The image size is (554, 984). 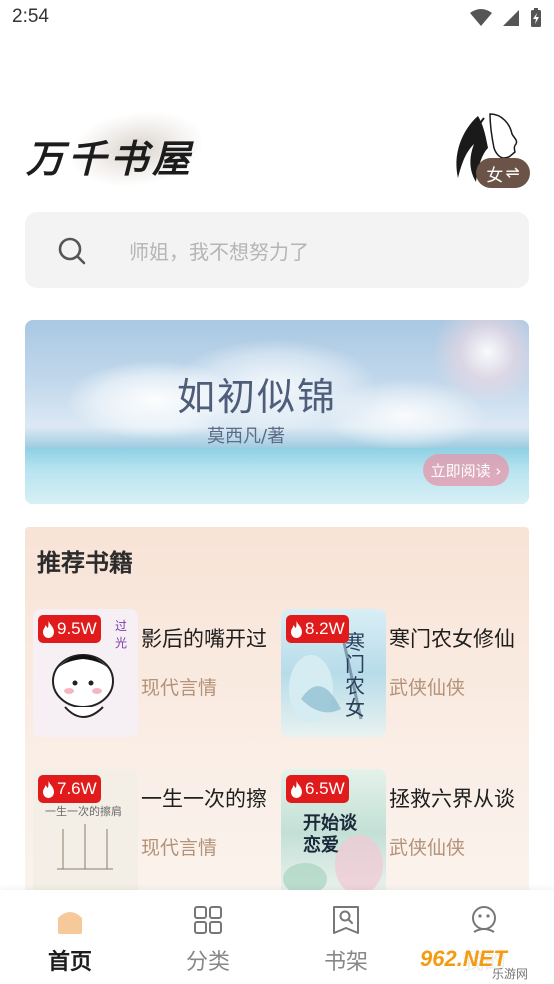 I want to click on read-now-button: 立即阅读 ›, so click(x=466, y=470).